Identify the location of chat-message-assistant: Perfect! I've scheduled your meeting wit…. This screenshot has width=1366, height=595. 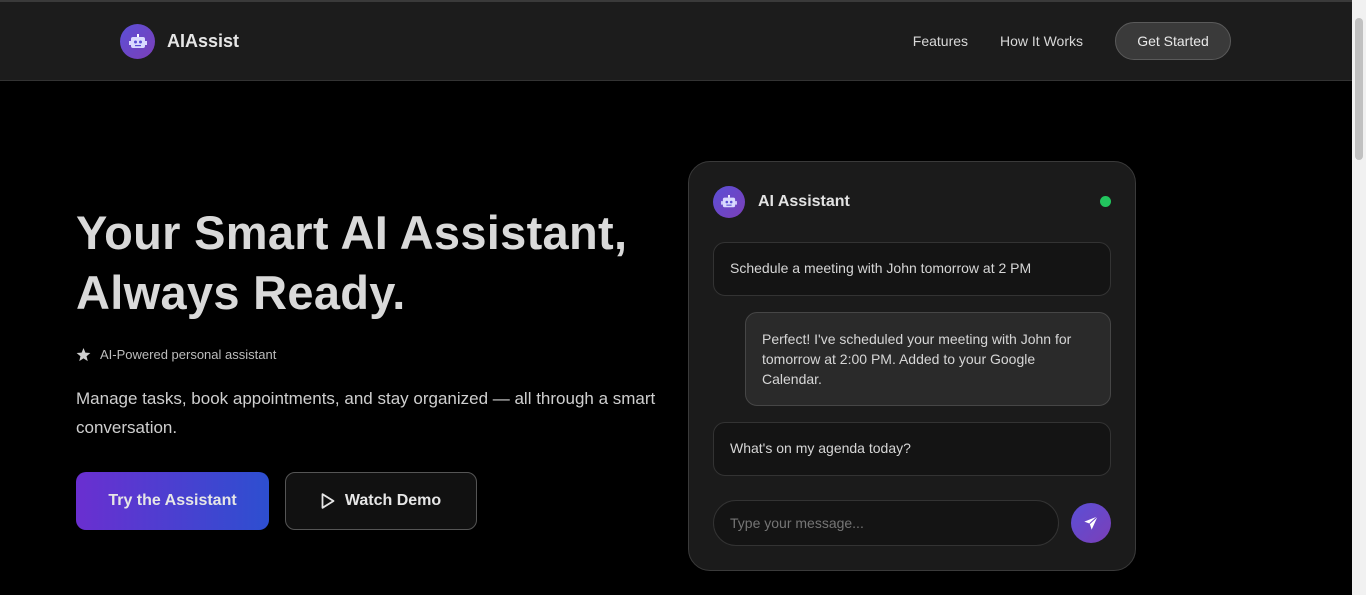
(928, 359).